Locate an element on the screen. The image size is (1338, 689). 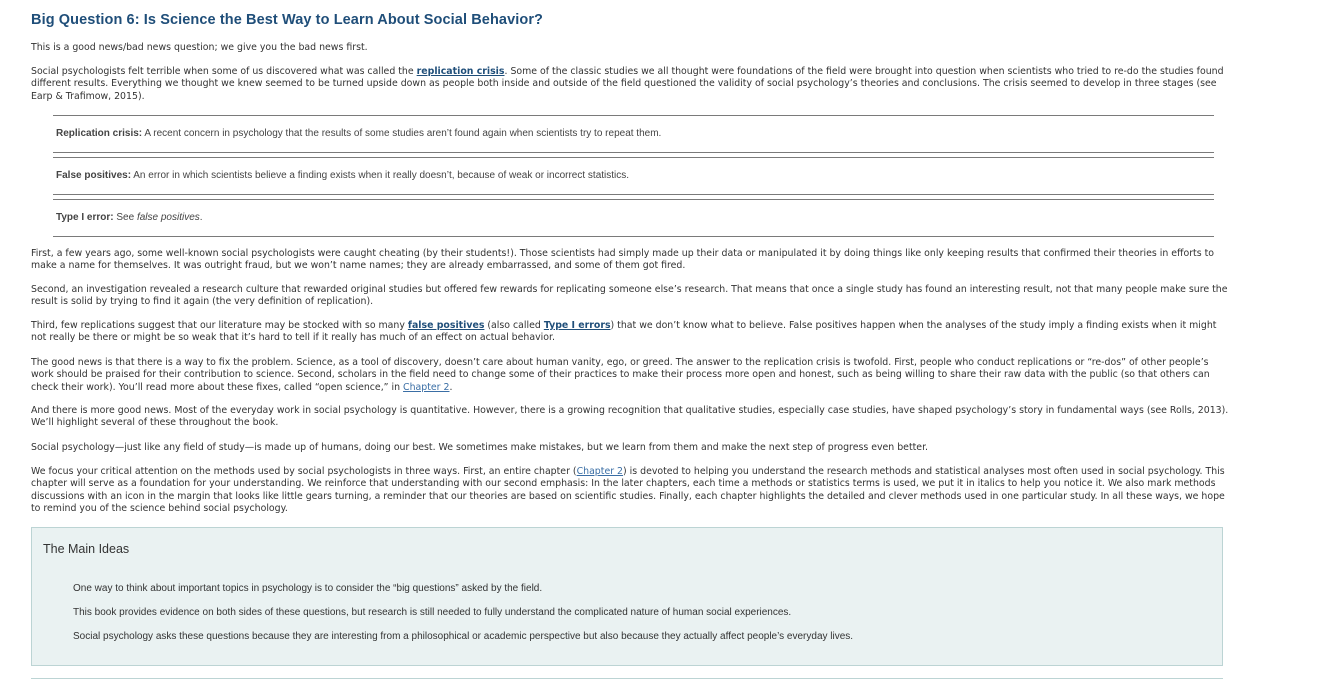
glossary-entry: Type I error: See false positives. is located at coordinates (129, 217).